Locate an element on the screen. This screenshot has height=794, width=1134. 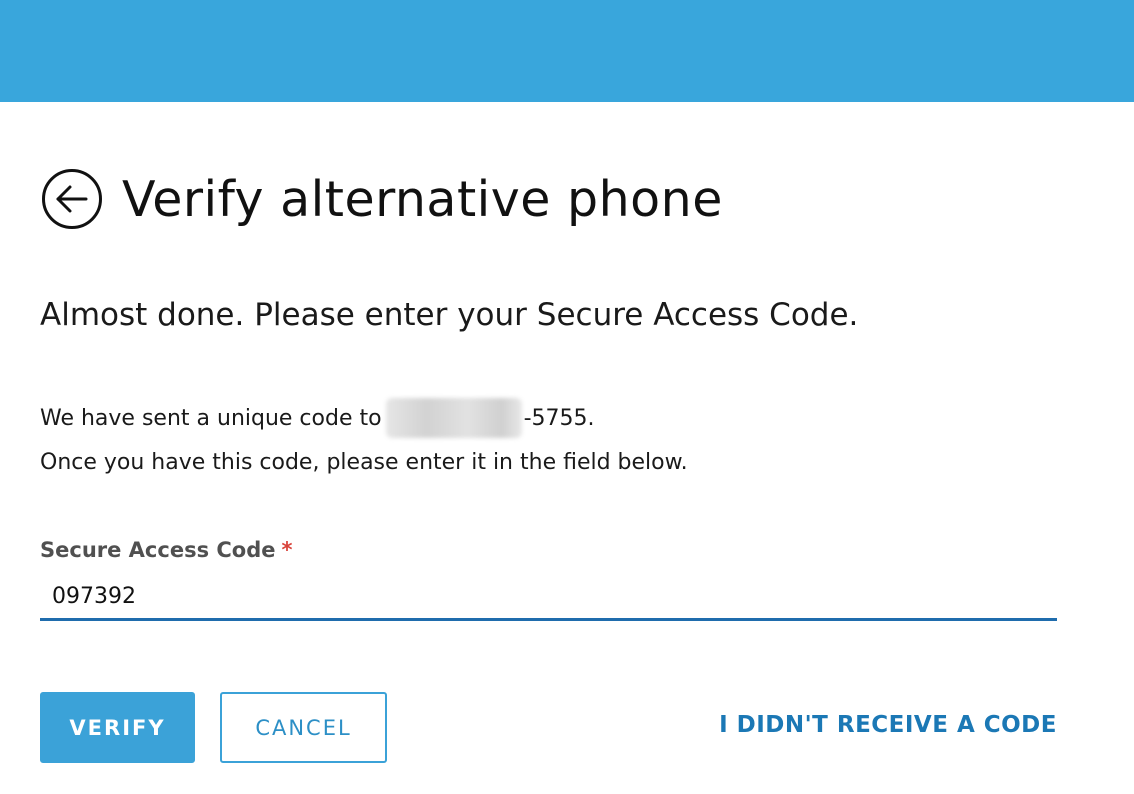
secure-access-code-input is located at coordinates (548, 597).